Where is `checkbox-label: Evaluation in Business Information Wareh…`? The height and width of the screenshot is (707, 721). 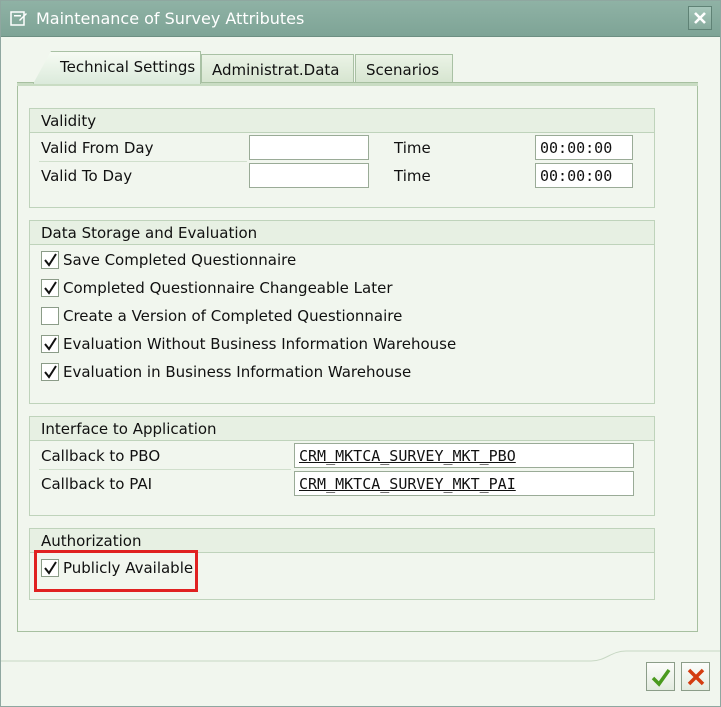
checkbox-label: Evaluation in Business Information Wareh… is located at coordinates (237, 372).